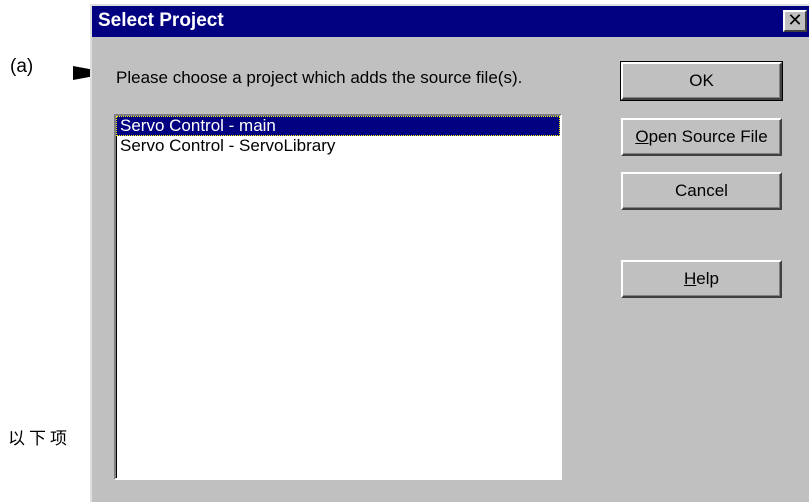 The width and height of the screenshot is (809, 502). What do you see at coordinates (642, 136) in the screenshot?
I see `open-source-file-mnemonic: O` at bounding box center [642, 136].